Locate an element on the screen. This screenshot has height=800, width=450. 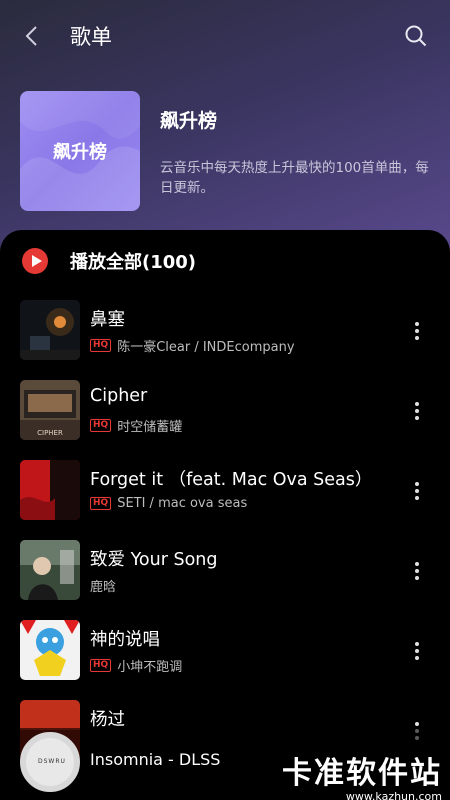
disc-label: DSWRU is located at coordinates (52, 761).